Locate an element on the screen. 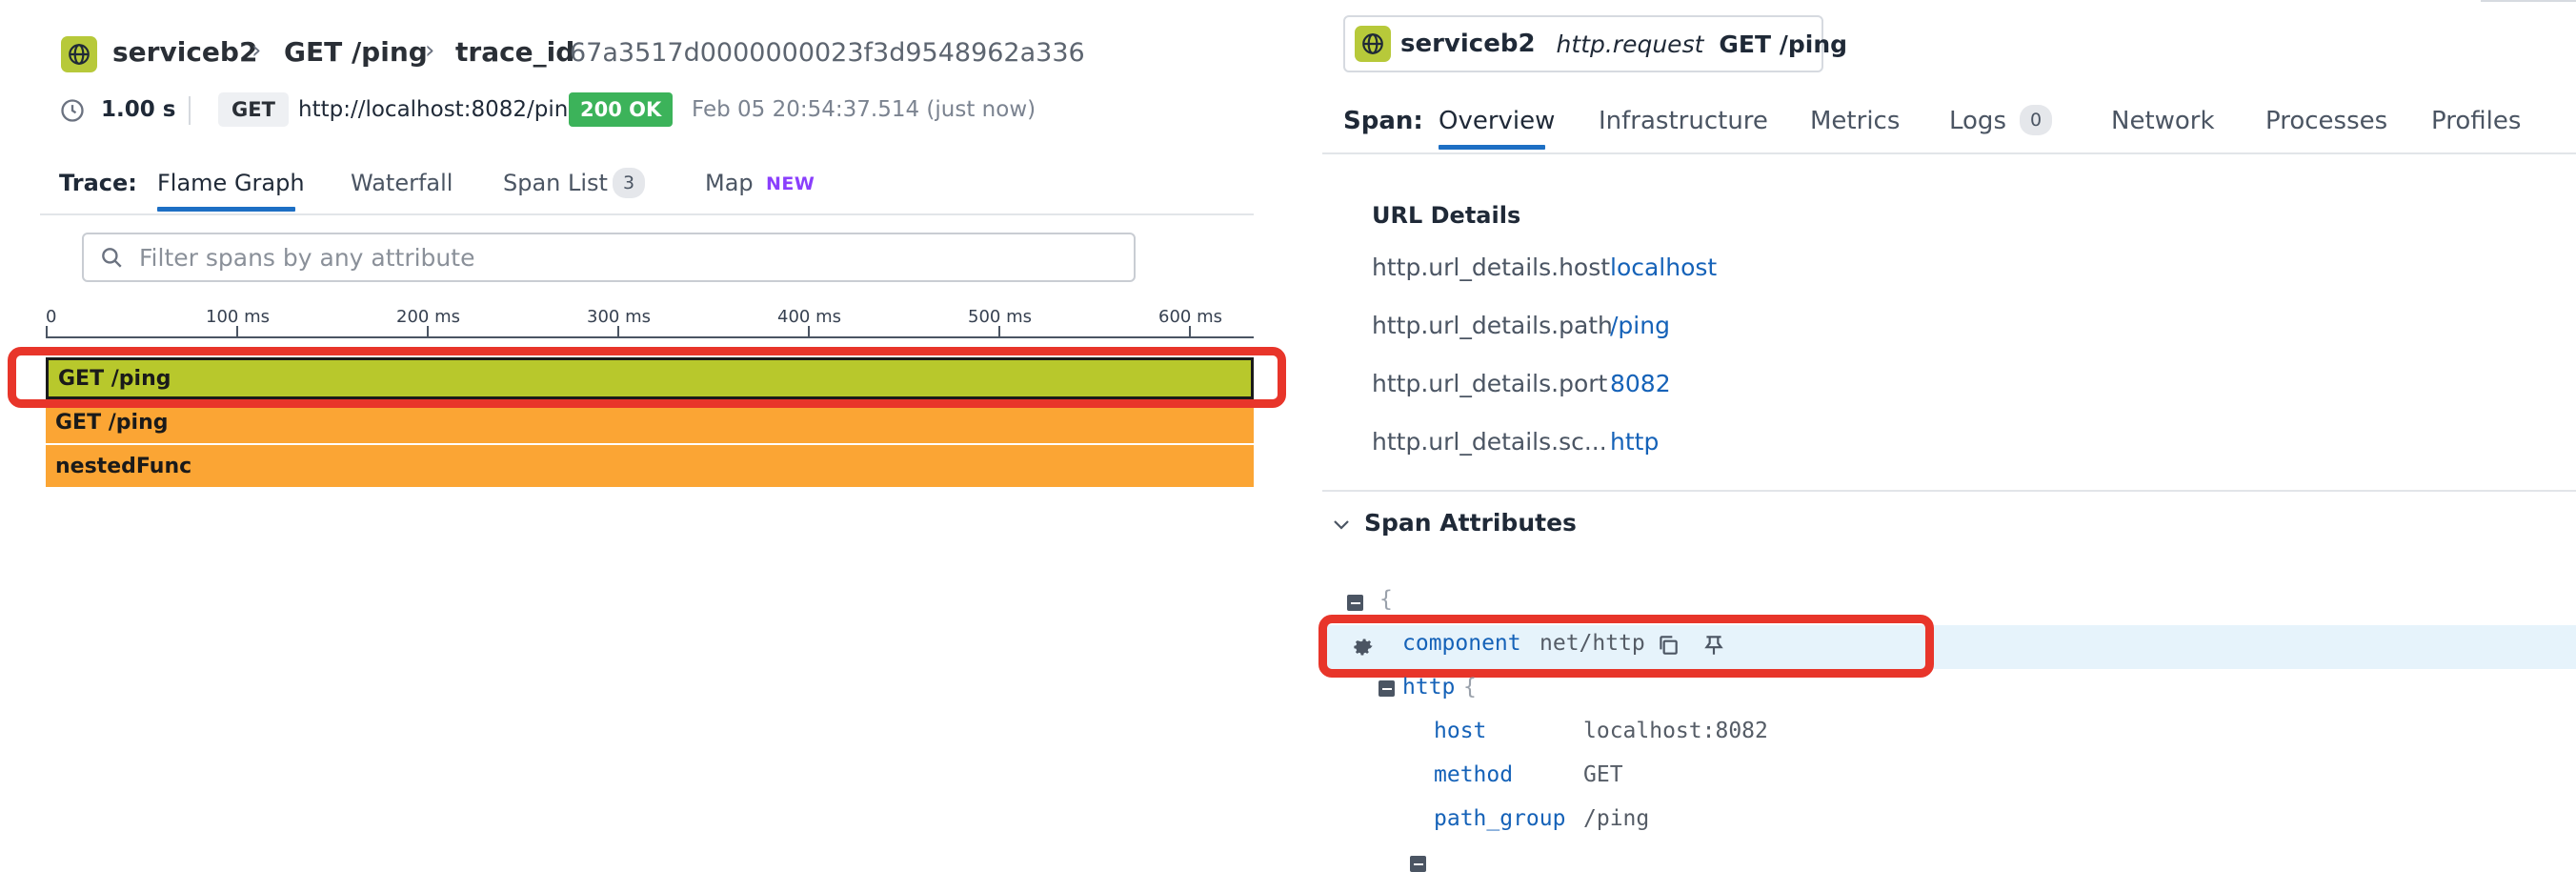 The width and height of the screenshot is (2576, 872). tab-metrics: Metrics is located at coordinates (1855, 121).